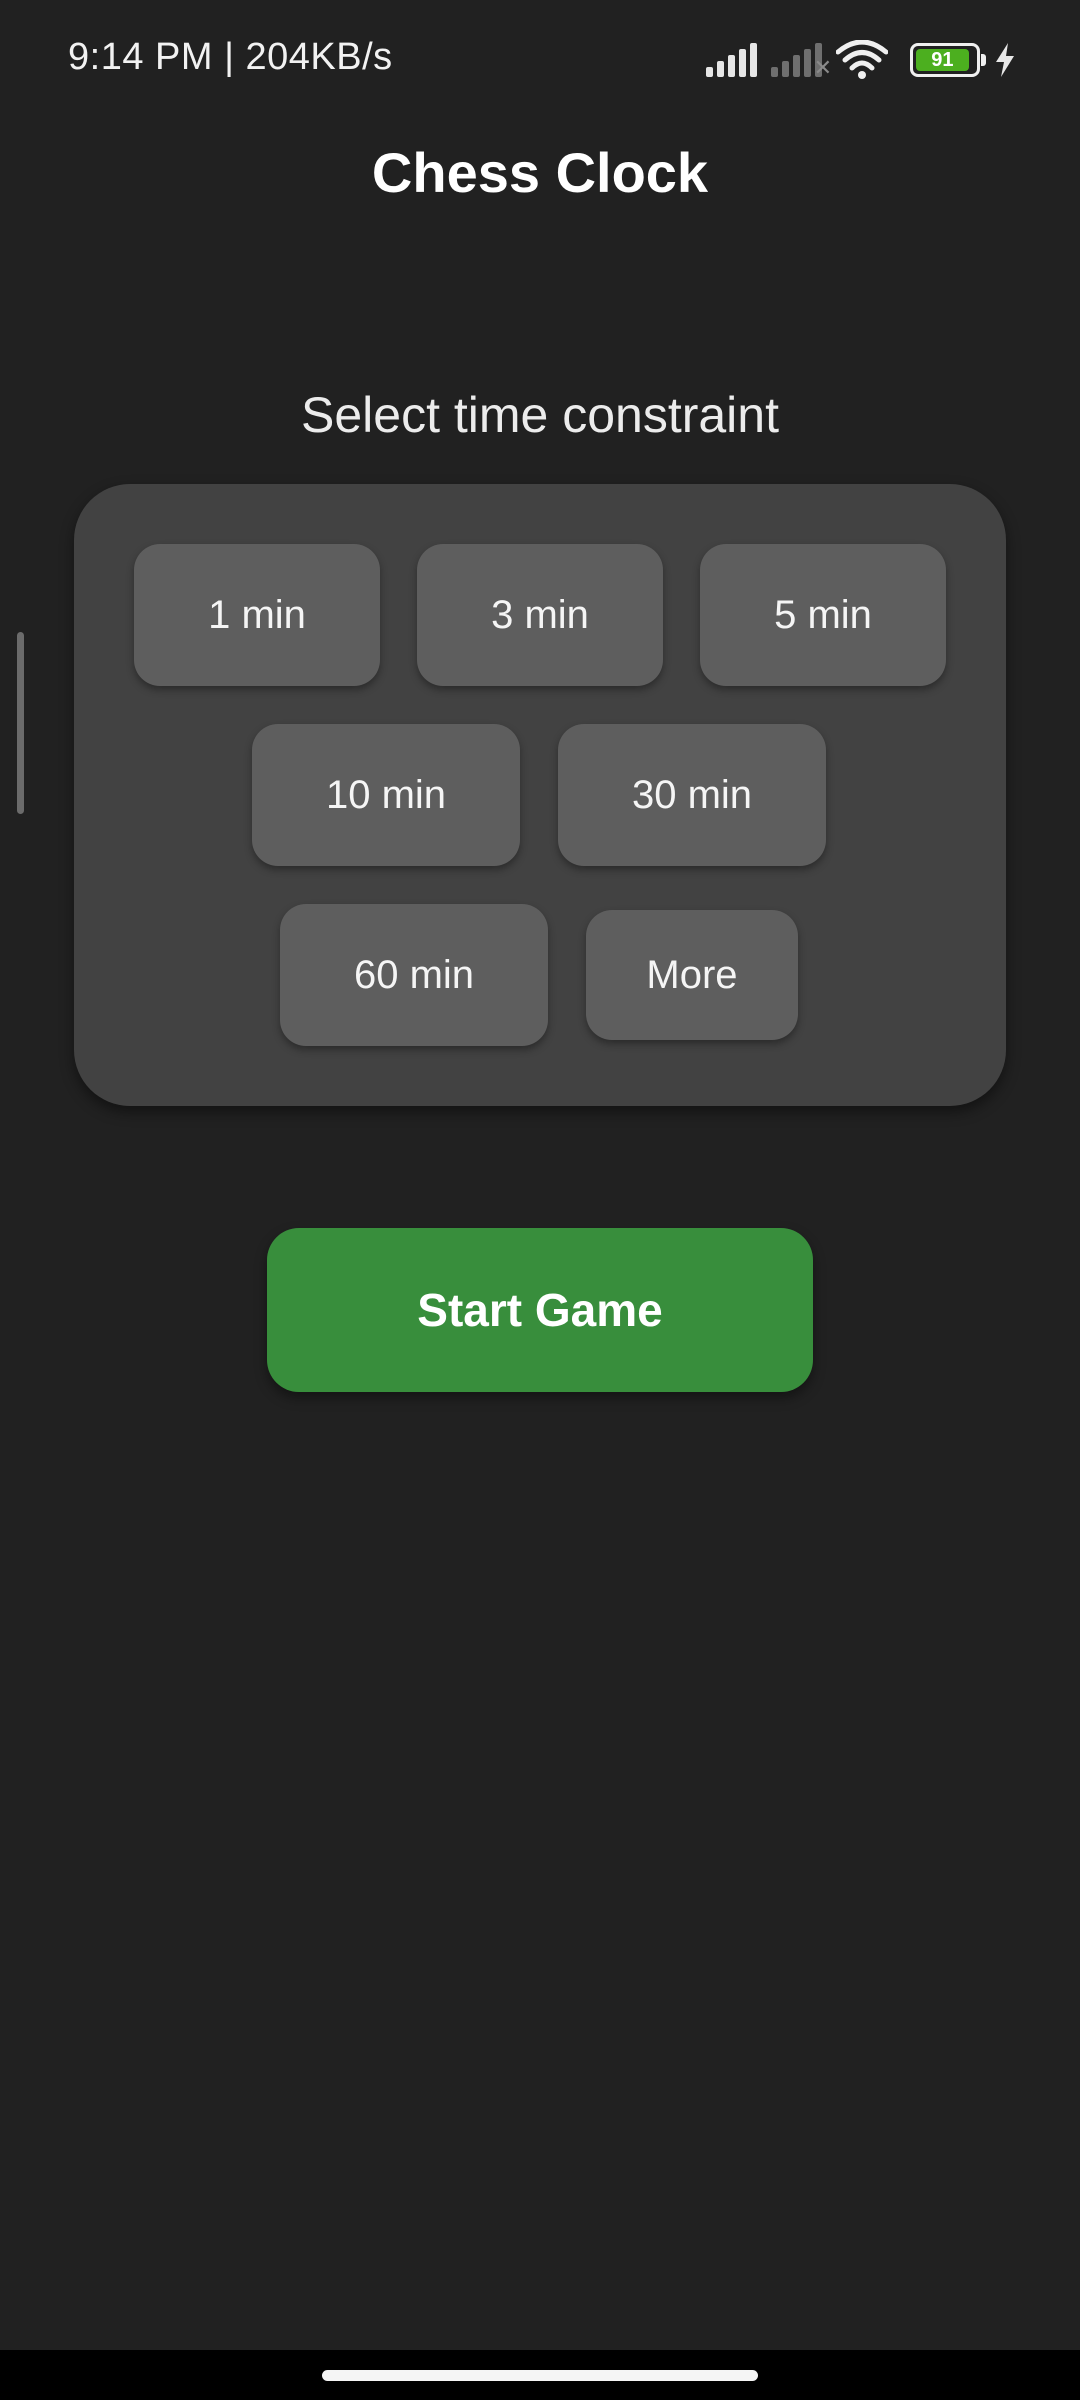 The width and height of the screenshot is (1080, 2400). Describe the element at coordinates (540, 415) in the screenshot. I see `time-constraint-label: Select time constraint` at that location.